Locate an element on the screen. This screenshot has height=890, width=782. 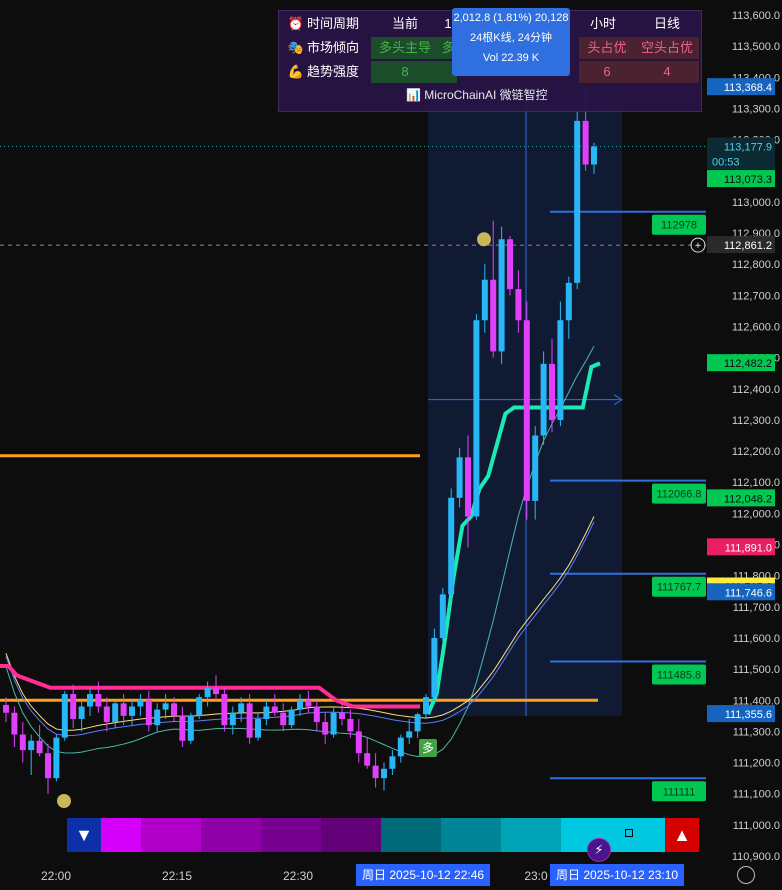
countdown-label: 00:53 is located at coordinates (726, 162).